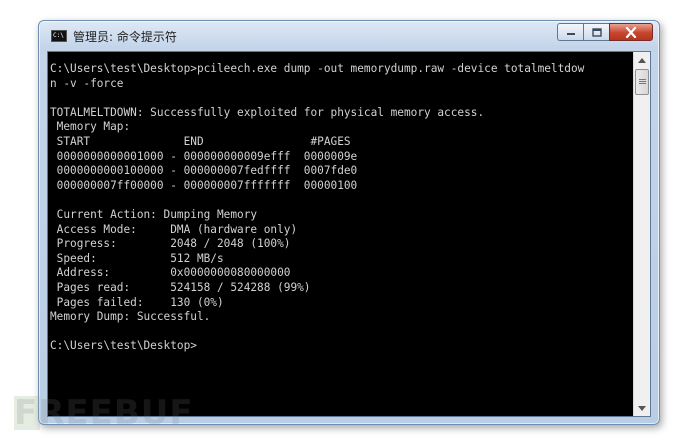  What do you see at coordinates (200, 141) in the screenshot?
I see `console-line: START END #PAGES` at bounding box center [200, 141].